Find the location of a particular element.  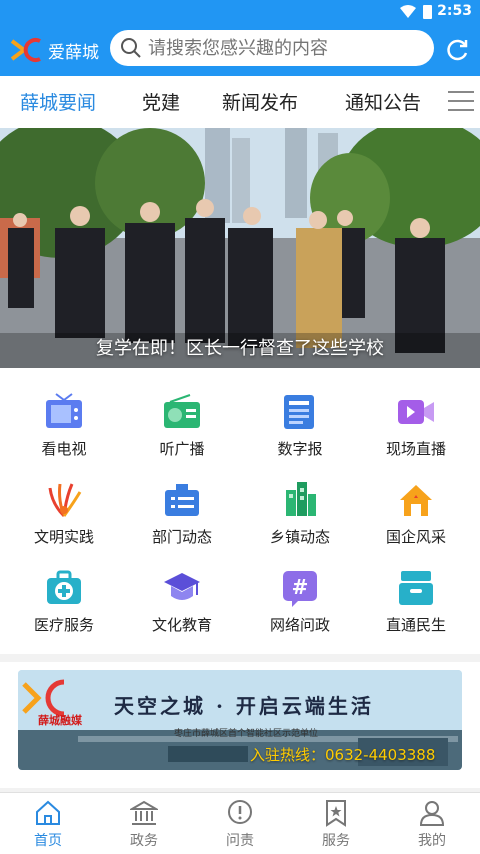

app-header: 爱薛城 is located at coordinates (240, 50).